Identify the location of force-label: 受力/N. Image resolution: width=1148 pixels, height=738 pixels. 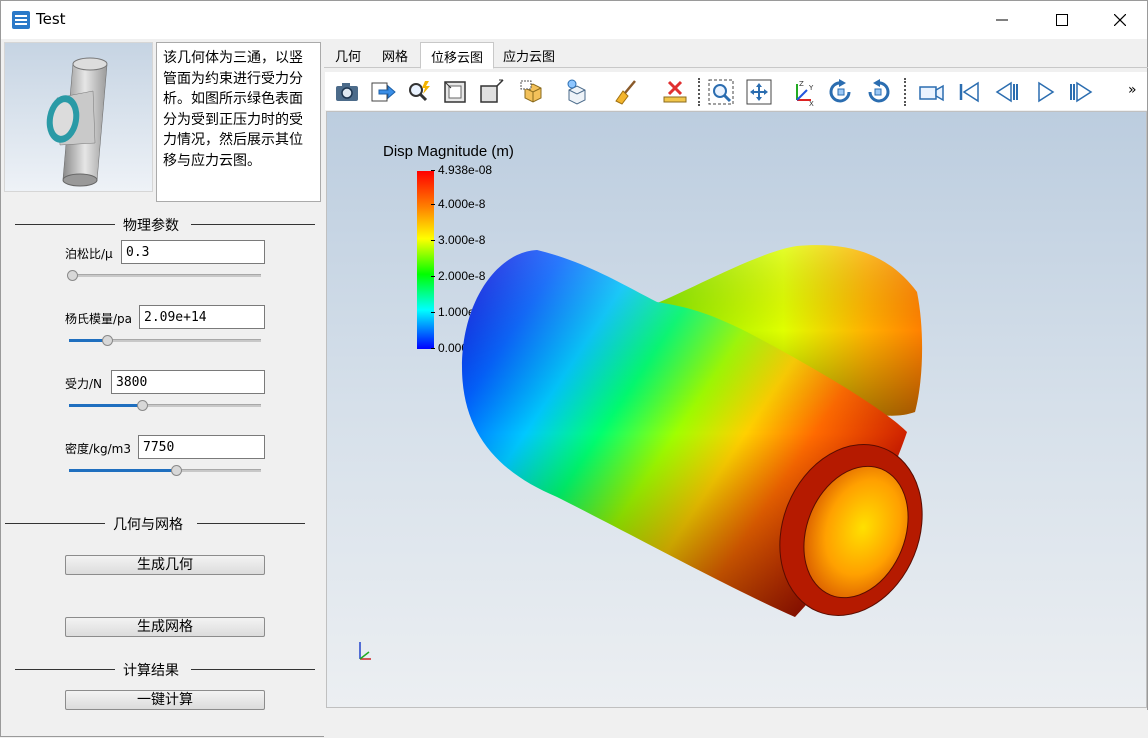
(84, 384).